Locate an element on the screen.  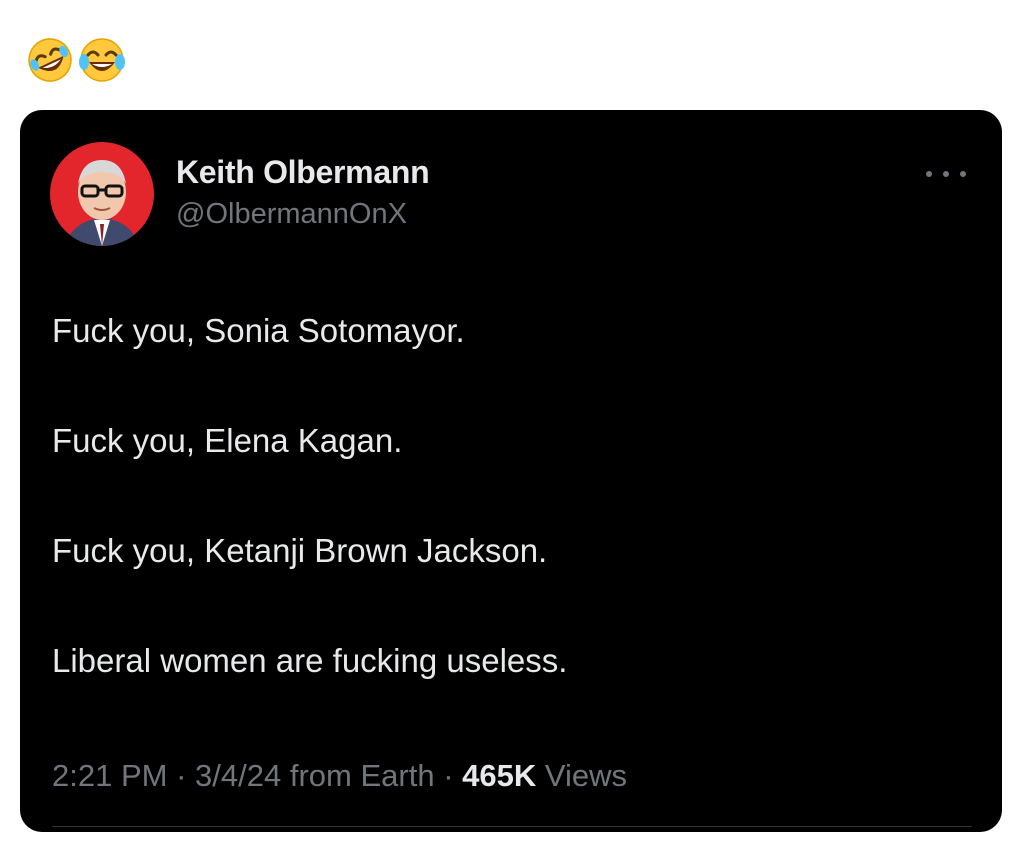
divider is located at coordinates (512, 826).